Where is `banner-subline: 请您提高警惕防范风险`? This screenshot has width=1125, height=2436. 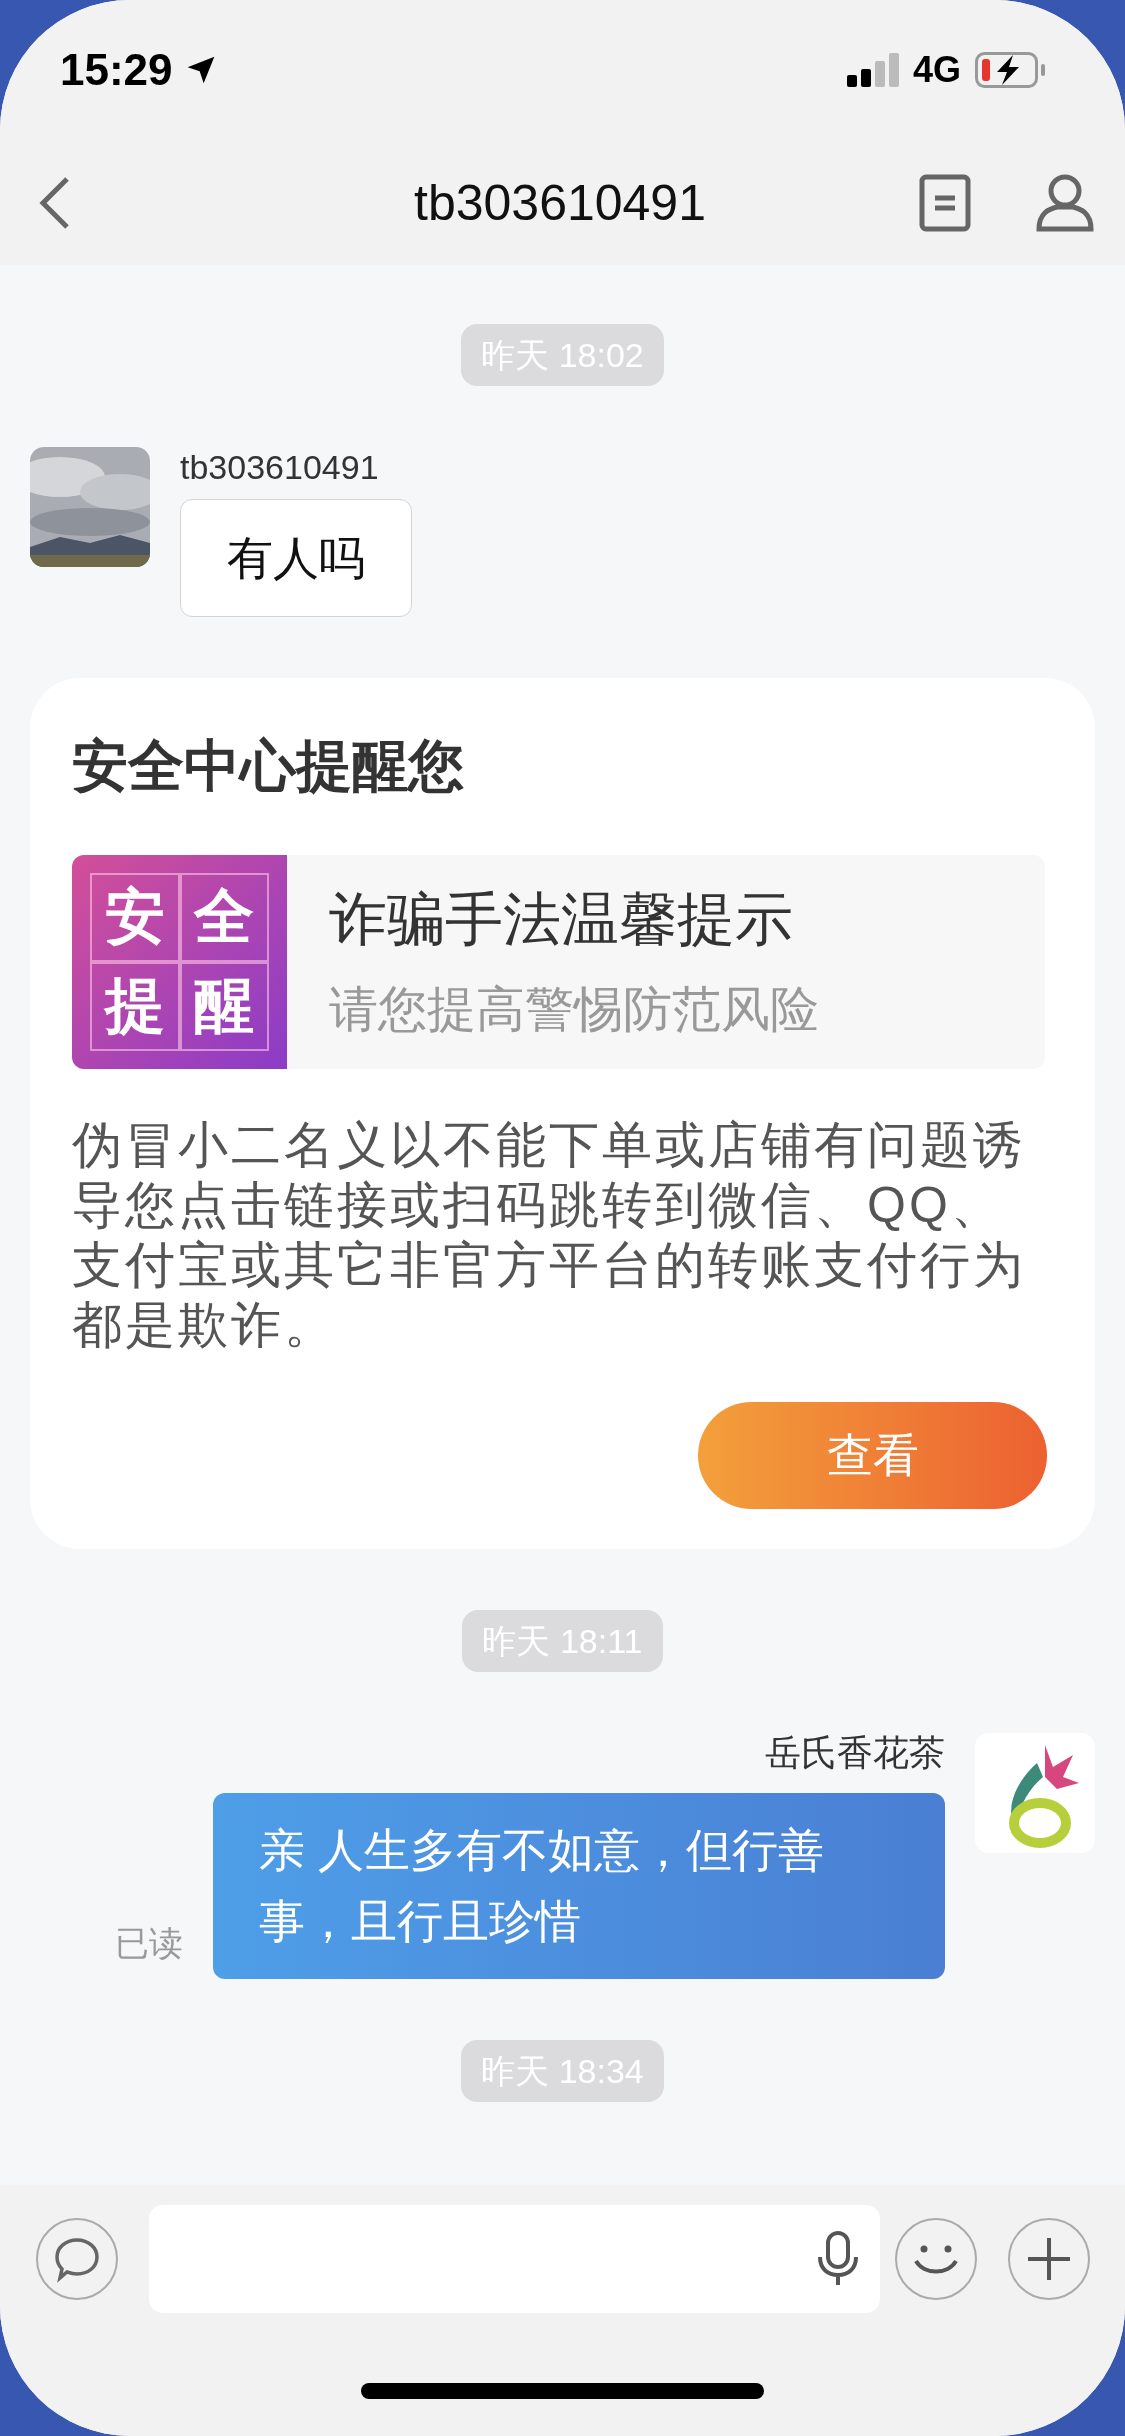 banner-subline: 请您提高警惕防范风险 is located at coordinates (574, 1009).